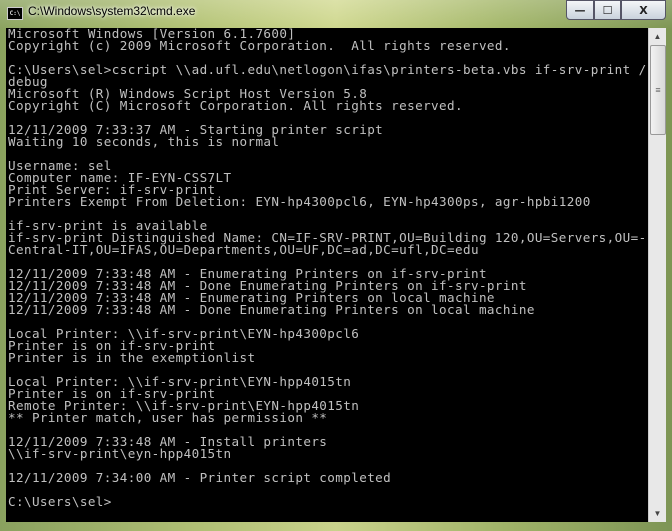 This screenshot has height=531, width=672. I want to click on title-bar: C:\ C:\Windows\system32\cmd.exe — ☐ X, so click(336, 13).